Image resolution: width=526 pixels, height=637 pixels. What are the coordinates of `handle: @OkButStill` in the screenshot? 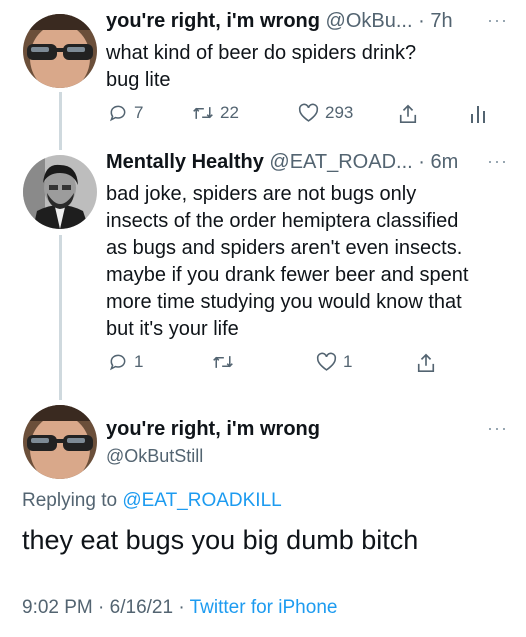 It's located at (154, 456).